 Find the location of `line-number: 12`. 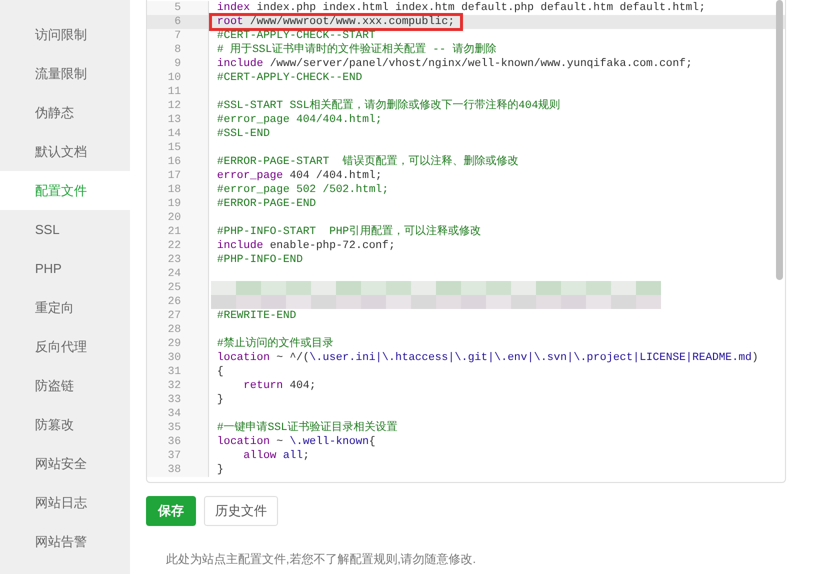

line-number: 12 is located at coordinates (178, 106).